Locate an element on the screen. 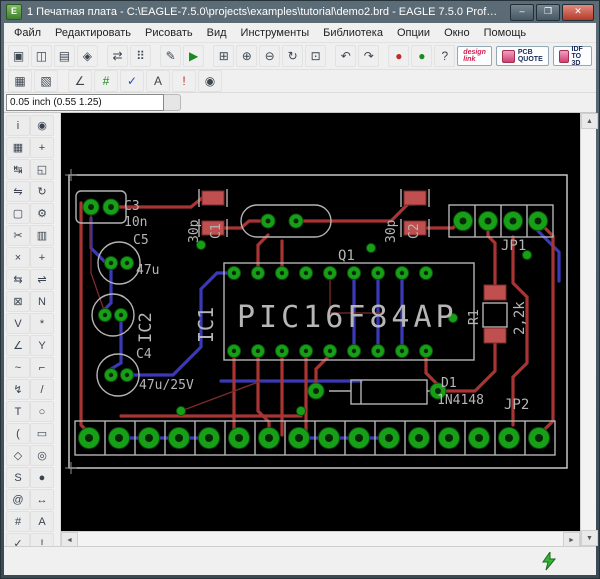 This screenshot has width=600, height=579. app-icon: E is located at coordinates (14, 12).